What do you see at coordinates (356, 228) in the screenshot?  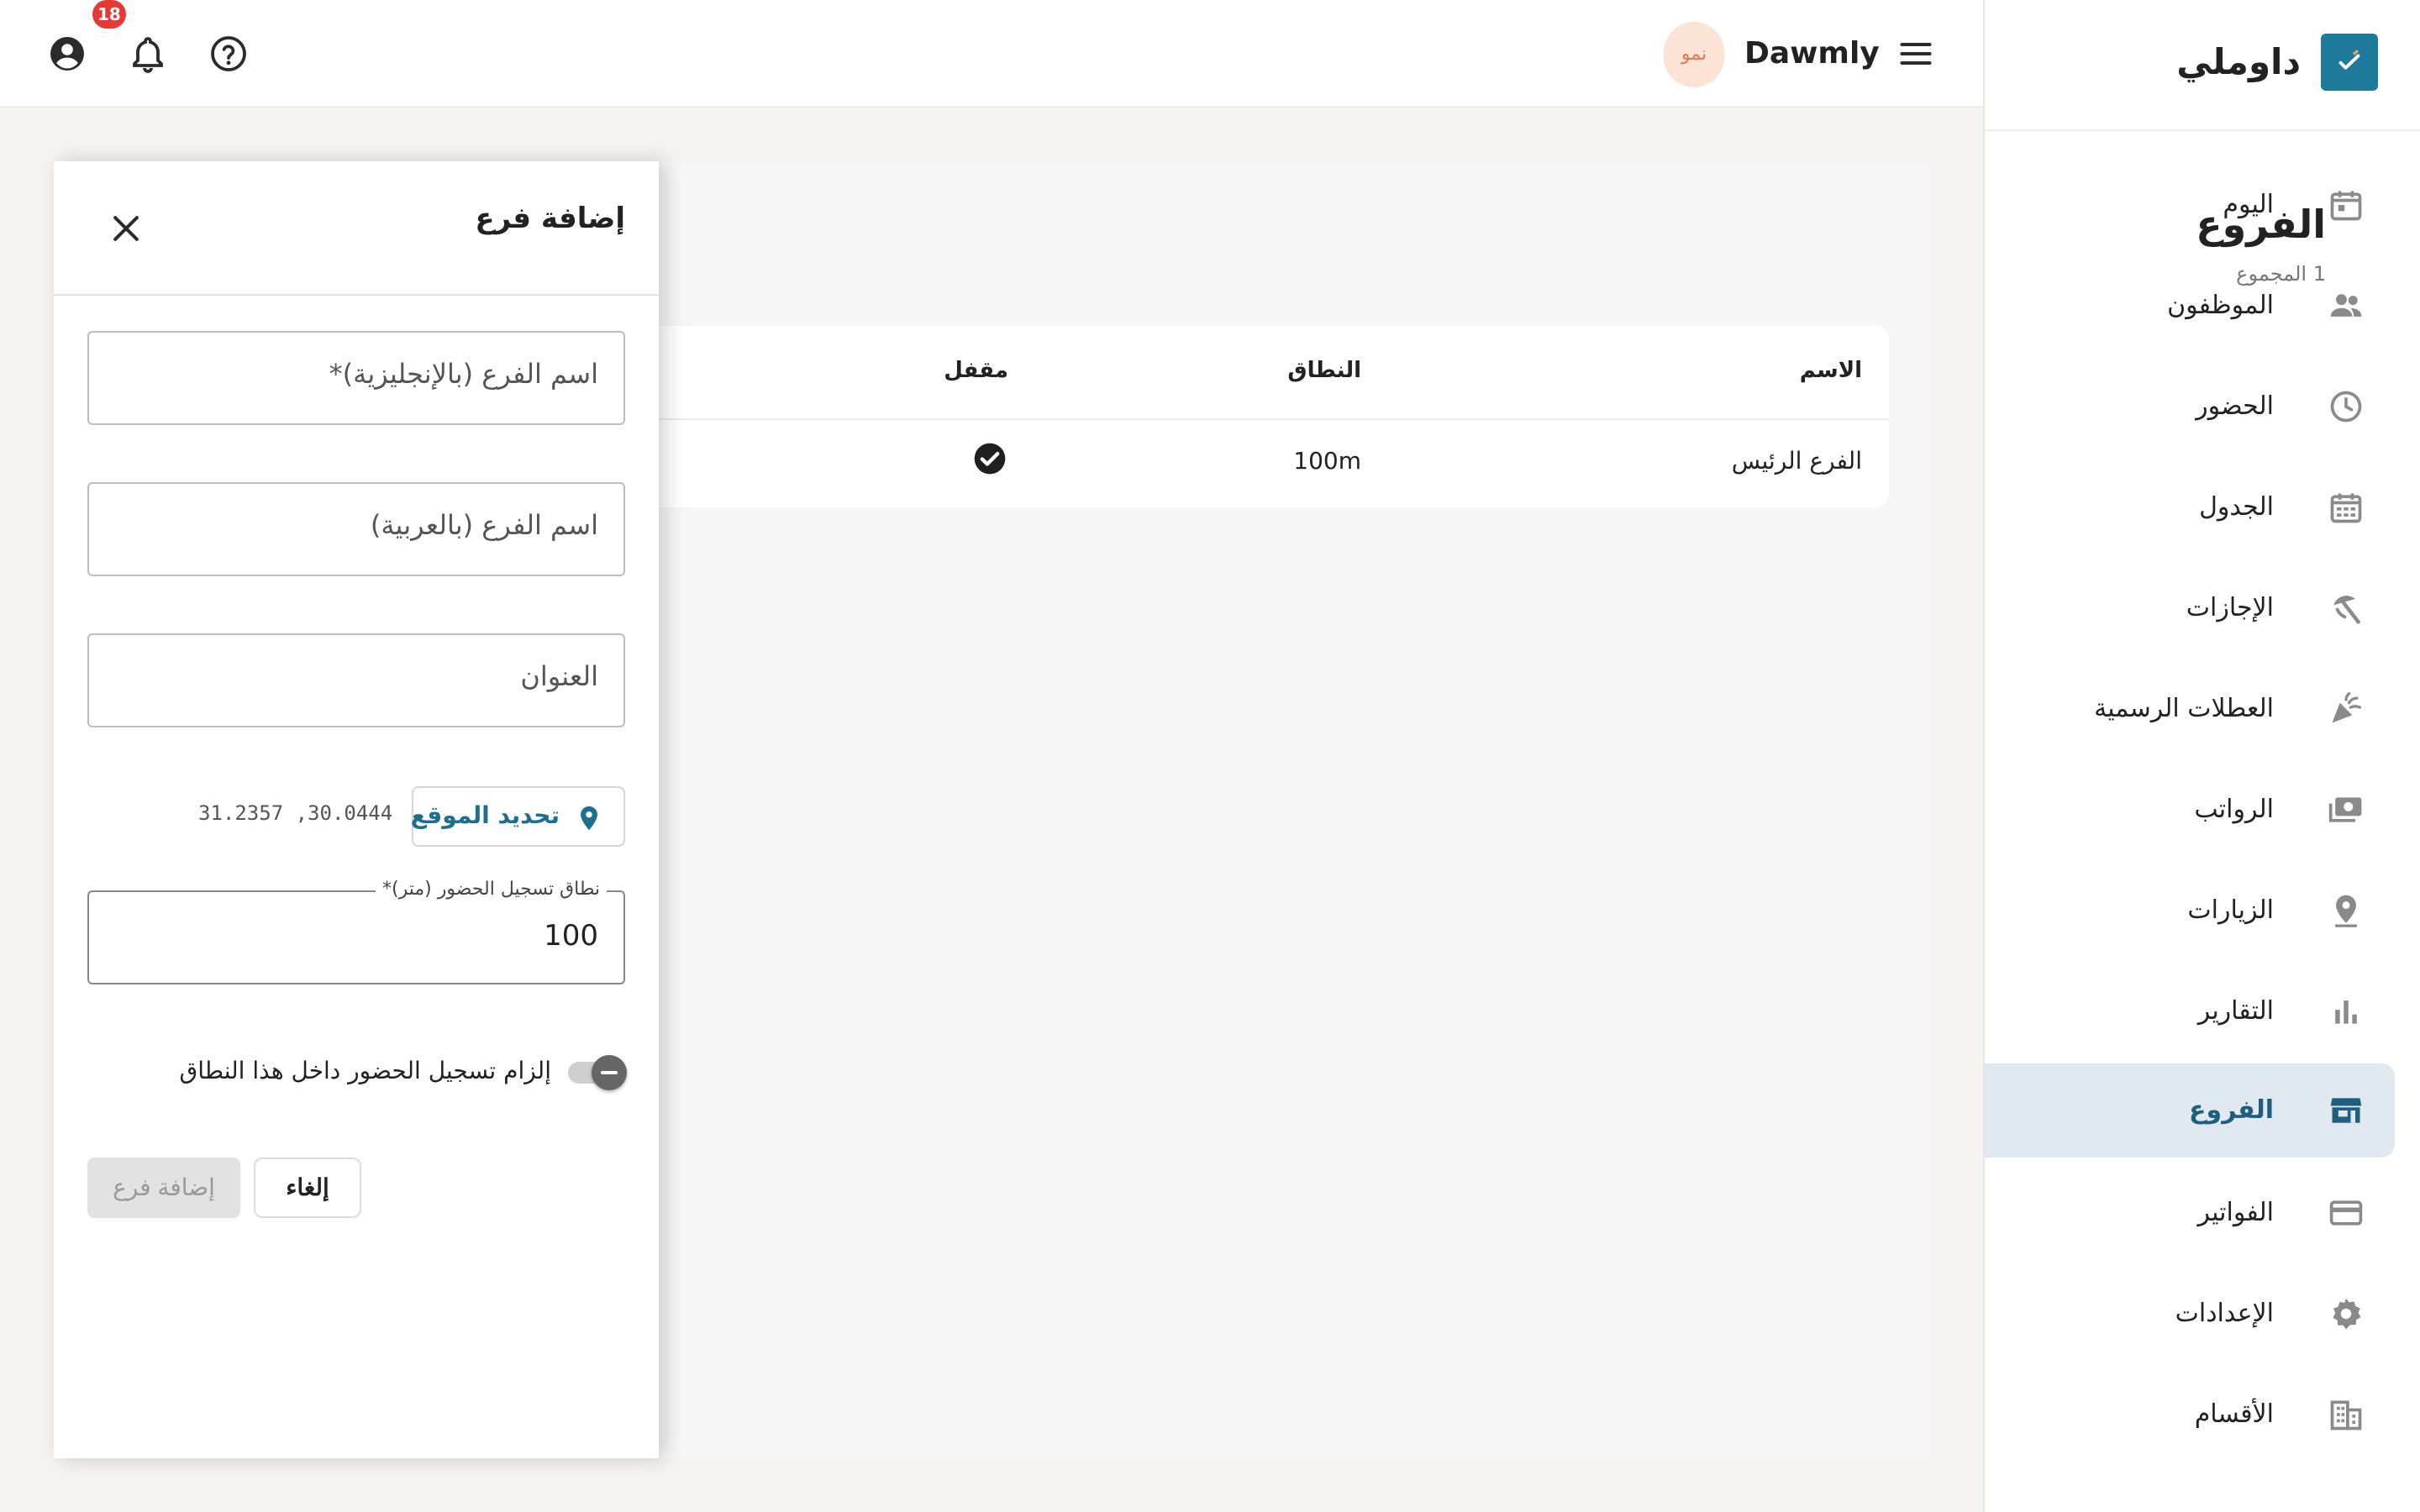 I see `drawer-header: إضافة فرع` at bounding box center [356, 228].